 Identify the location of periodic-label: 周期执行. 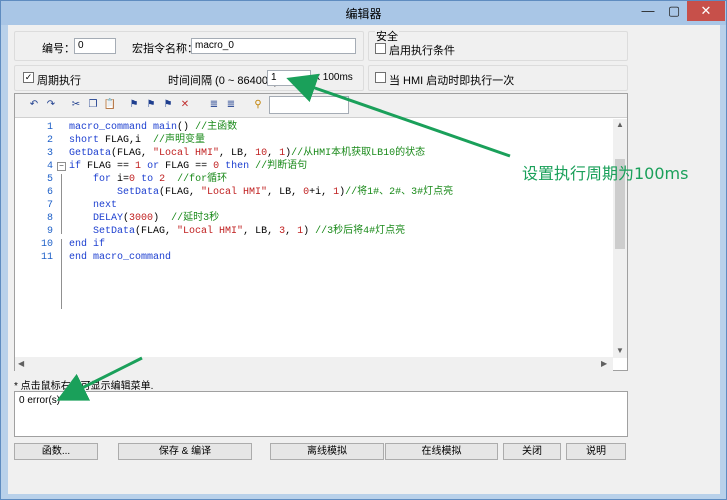
(59, 81).